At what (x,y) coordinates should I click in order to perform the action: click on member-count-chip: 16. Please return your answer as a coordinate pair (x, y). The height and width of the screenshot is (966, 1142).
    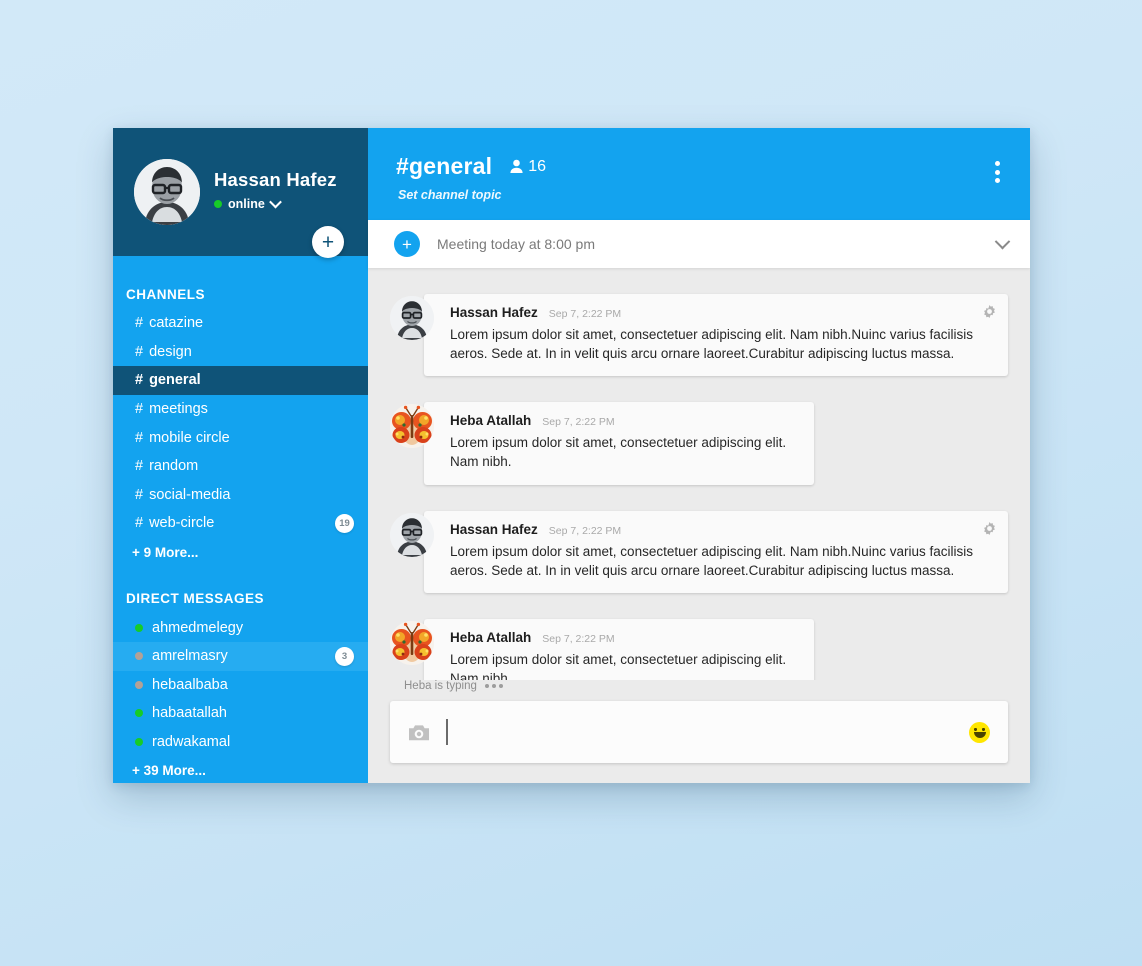
    Looking at the image, I should click on (527, 167).